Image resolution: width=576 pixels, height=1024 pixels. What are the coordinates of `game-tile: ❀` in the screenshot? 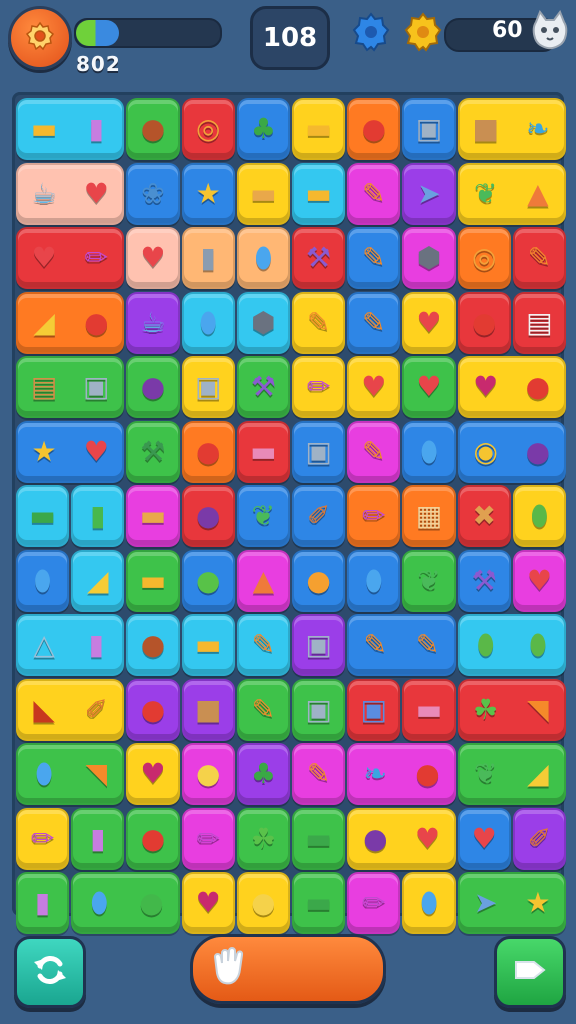 It's located at (153, 193).